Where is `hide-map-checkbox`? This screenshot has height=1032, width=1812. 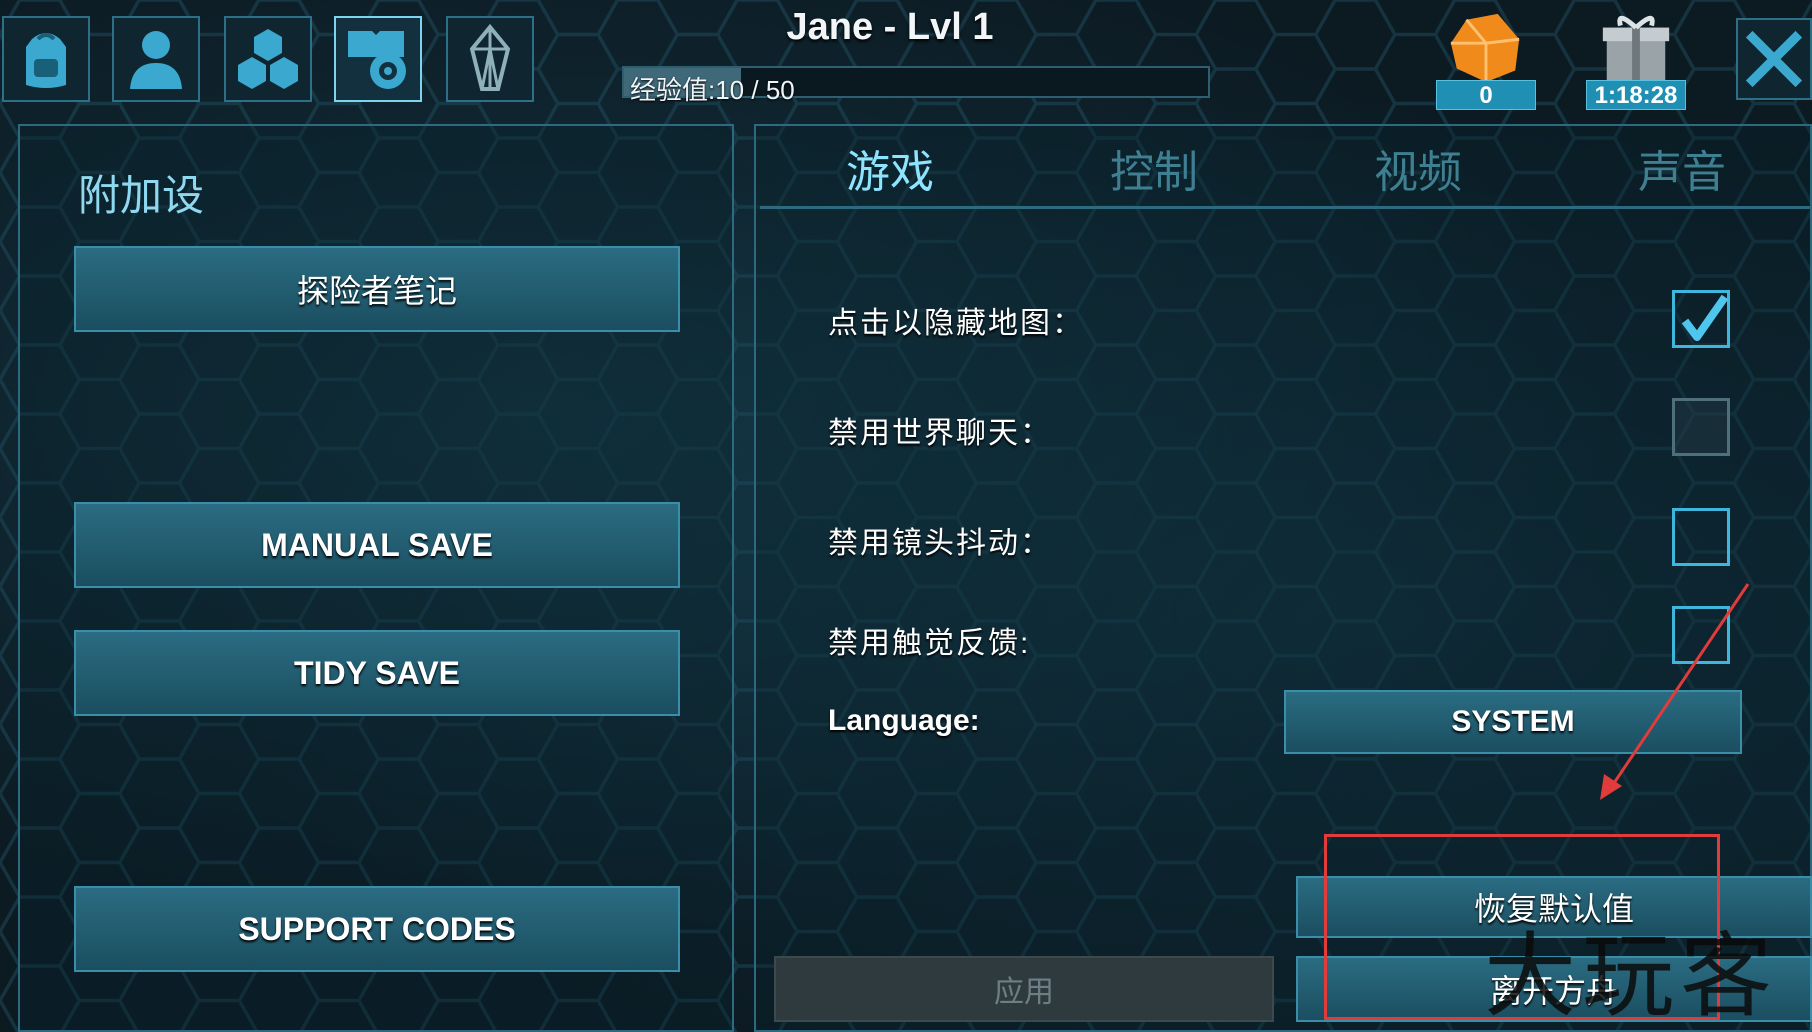 hide-map-checkbox is located at coordinates (1701, 319).